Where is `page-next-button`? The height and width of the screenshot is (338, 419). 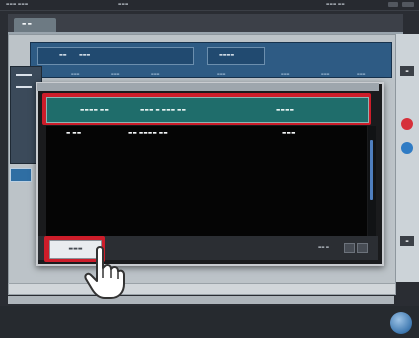
page-next-button is located at coordinates (362, 248).